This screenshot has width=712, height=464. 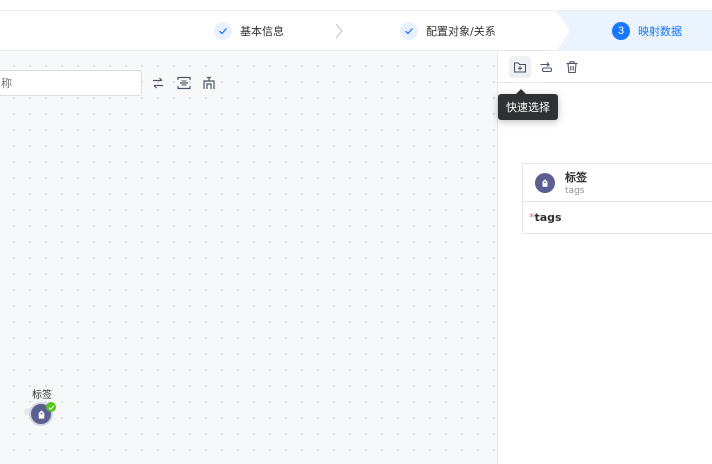 I want to click on search-input, so click(x=71, y=83).